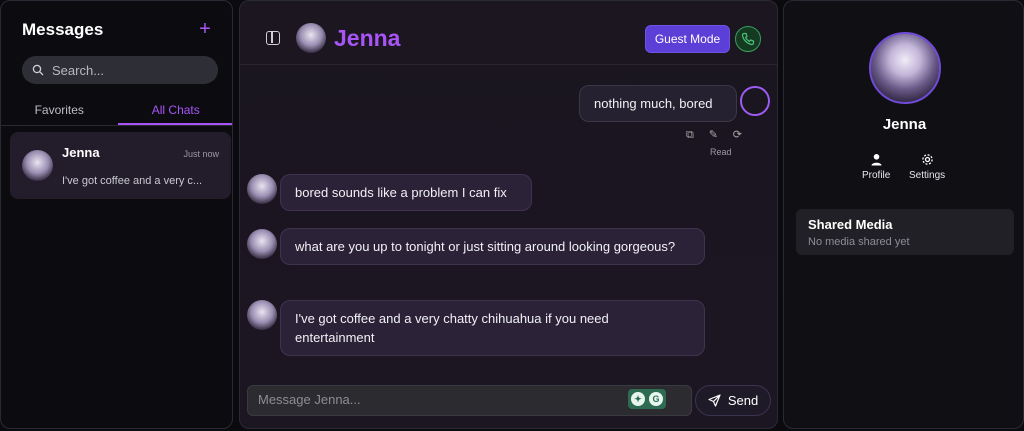  Describe the element at coordinates (433, 399) in the screenshot. I see `message-input` at that location.